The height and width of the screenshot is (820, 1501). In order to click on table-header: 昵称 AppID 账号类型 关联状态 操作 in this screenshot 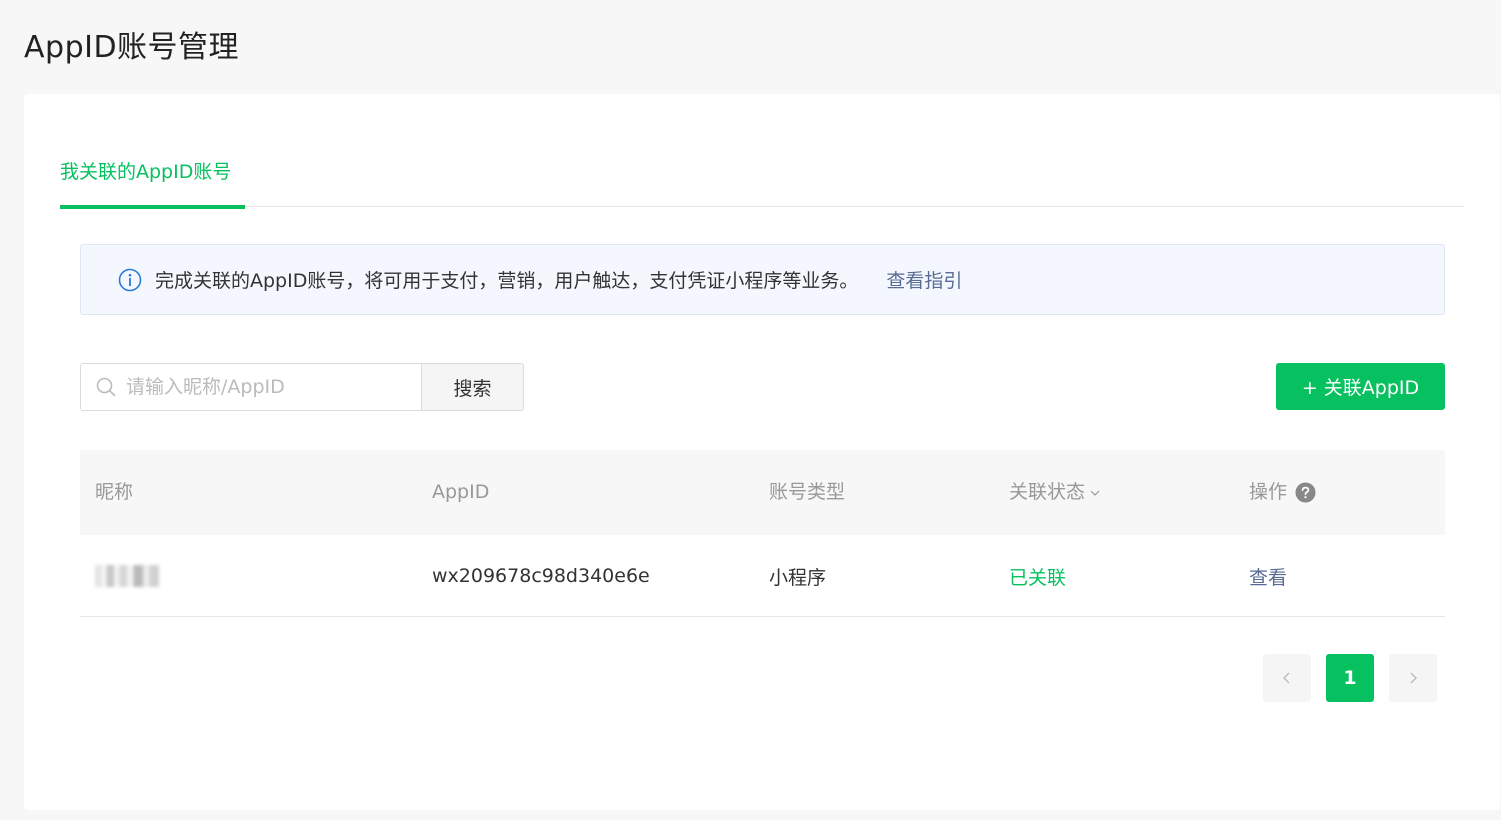, I will do `click(762, 492)`.